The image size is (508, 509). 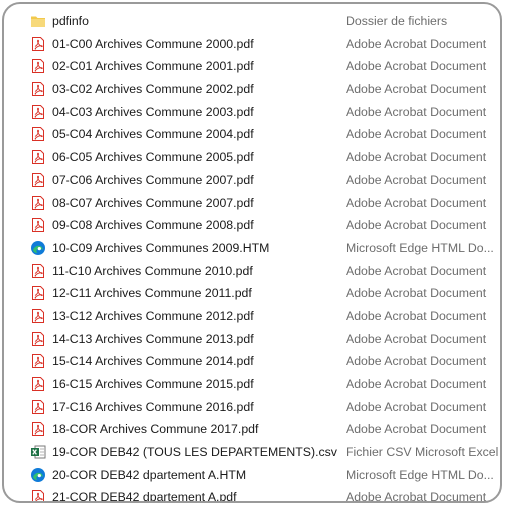 I want to click on file-name: 07-C06 Archives Commune 2007.pdf, so click(x=153, y=179).